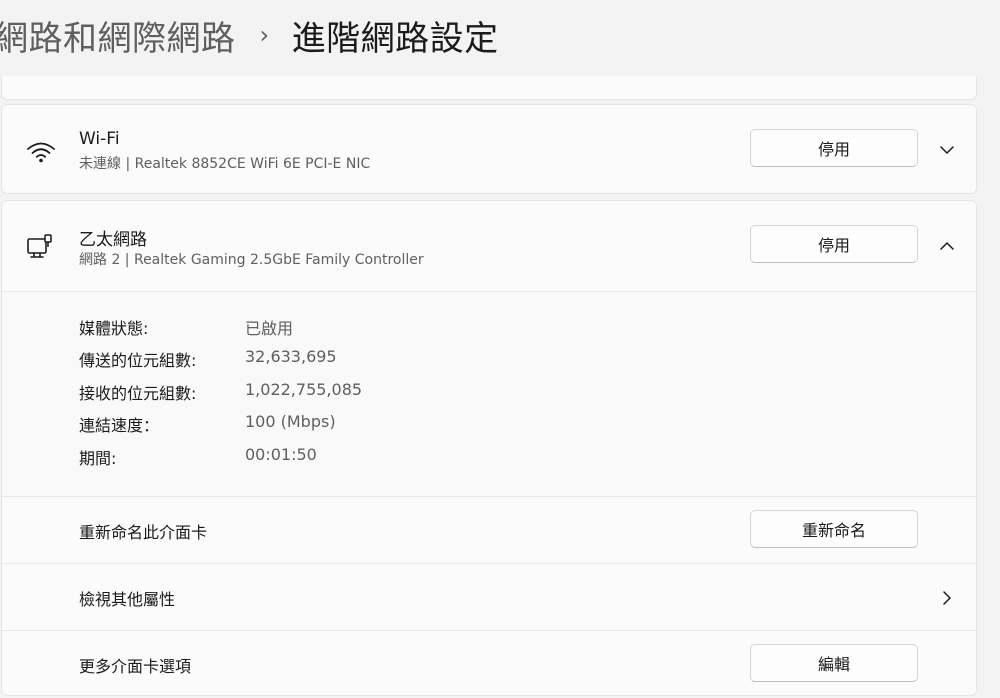  Describe the element at coordinates (118, 35) in the screenshot. I see `breadcrumb-parent-link: 網路和網際網路` at that location.